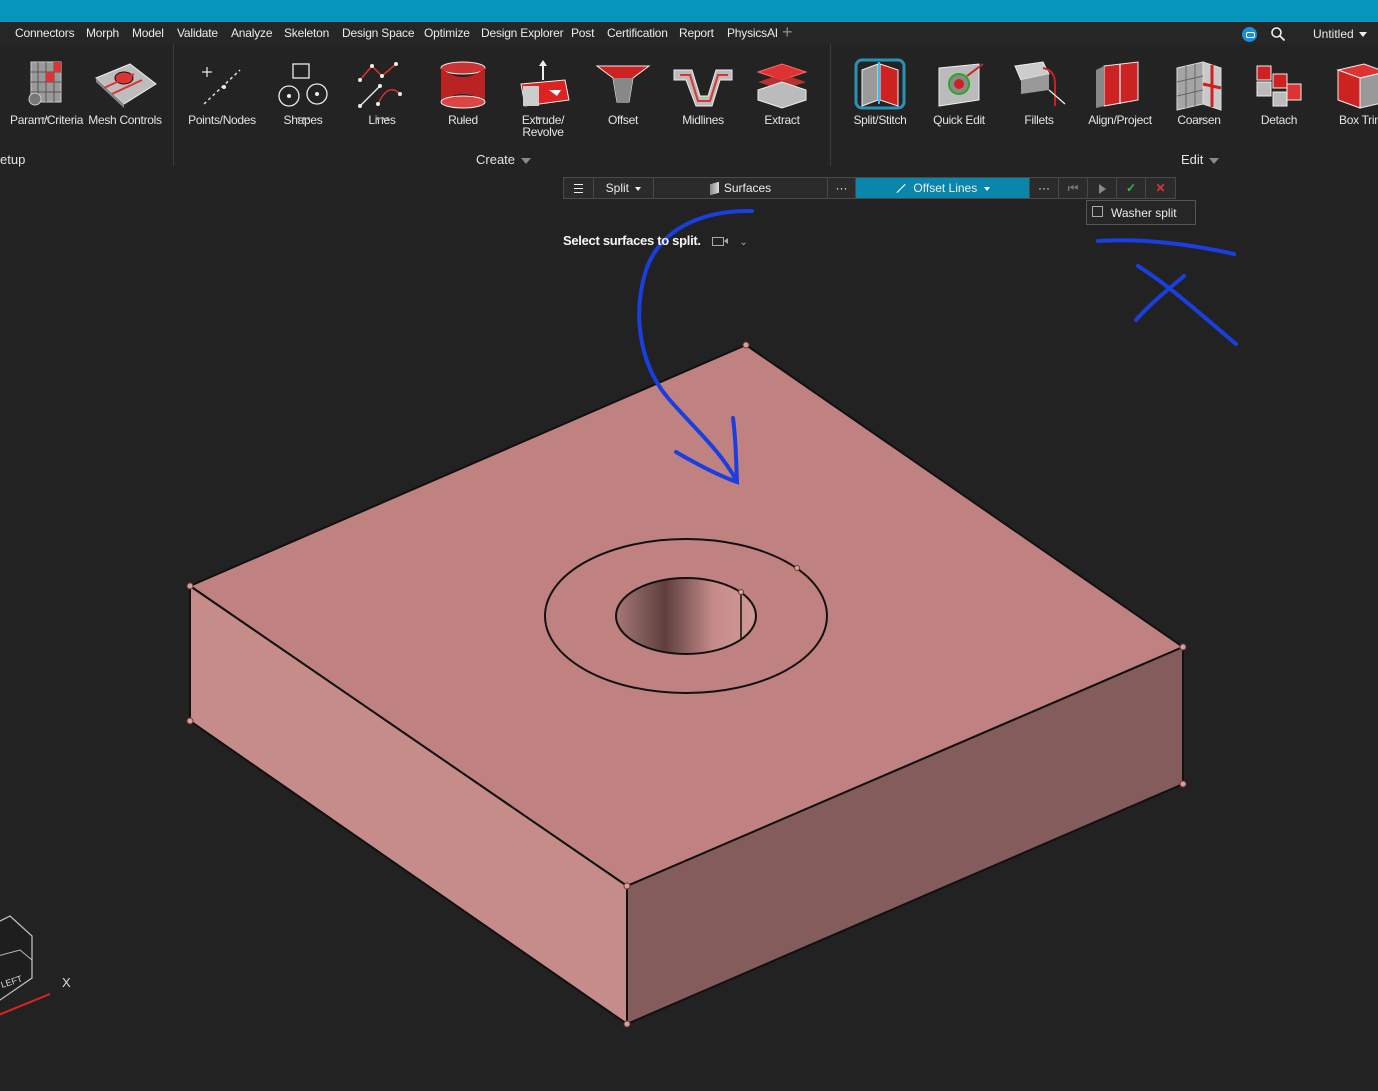 This screenshot has height=1091, width=1378. What do you see at coordinates (504, 159) in the screenshot?
I see `group-label-create: Create` at bounding box center [504, 159].